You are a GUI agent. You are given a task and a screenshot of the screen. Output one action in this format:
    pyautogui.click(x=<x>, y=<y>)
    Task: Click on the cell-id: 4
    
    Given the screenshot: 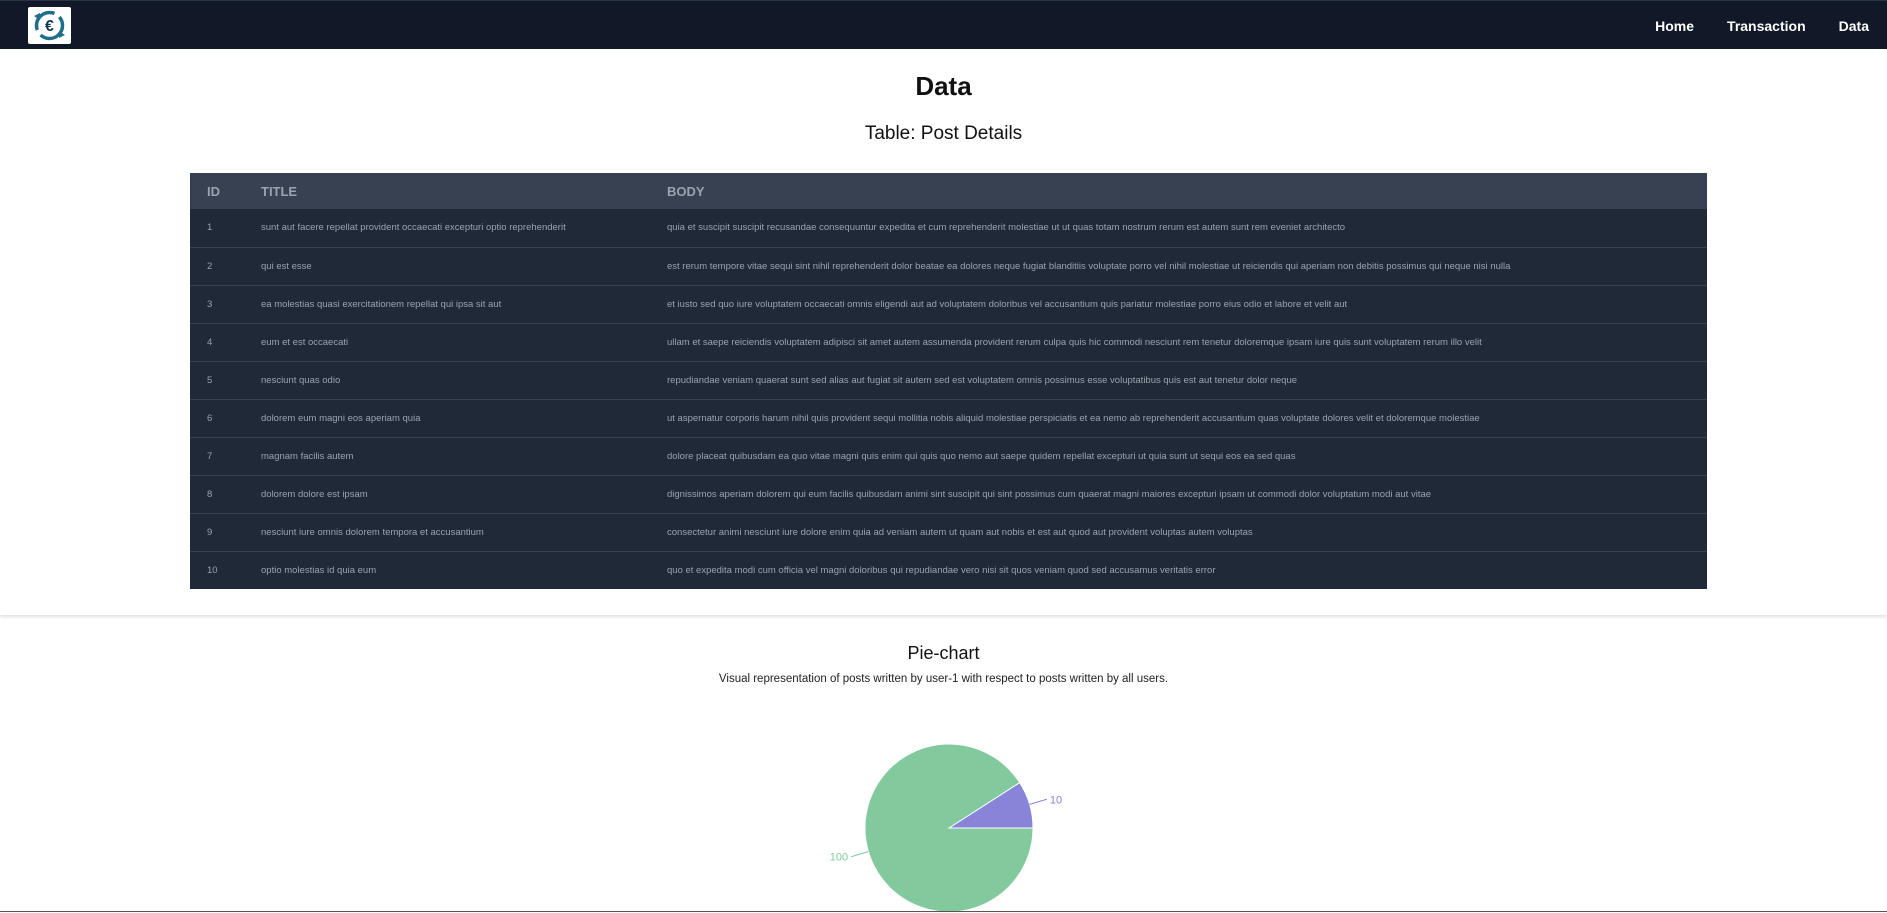 What is the action you would take?
    pyautogui.click(x=210, y=342)
    